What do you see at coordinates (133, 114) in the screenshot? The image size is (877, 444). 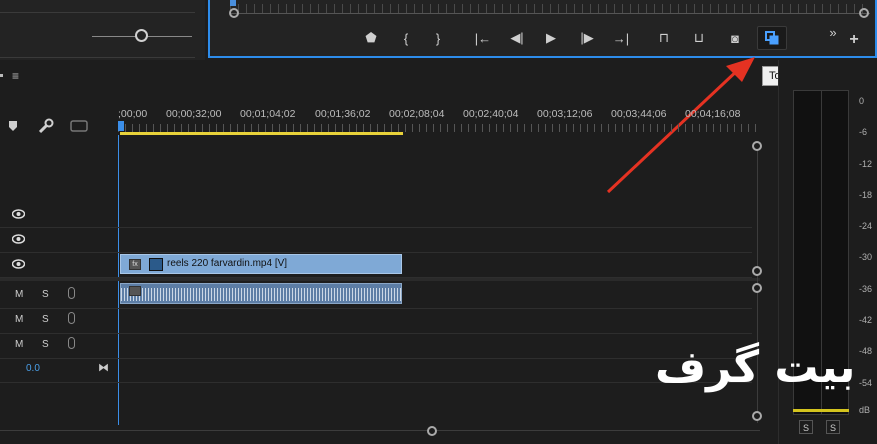 I see `timecode-label: ;00;00` at bounding box center [133, 114].